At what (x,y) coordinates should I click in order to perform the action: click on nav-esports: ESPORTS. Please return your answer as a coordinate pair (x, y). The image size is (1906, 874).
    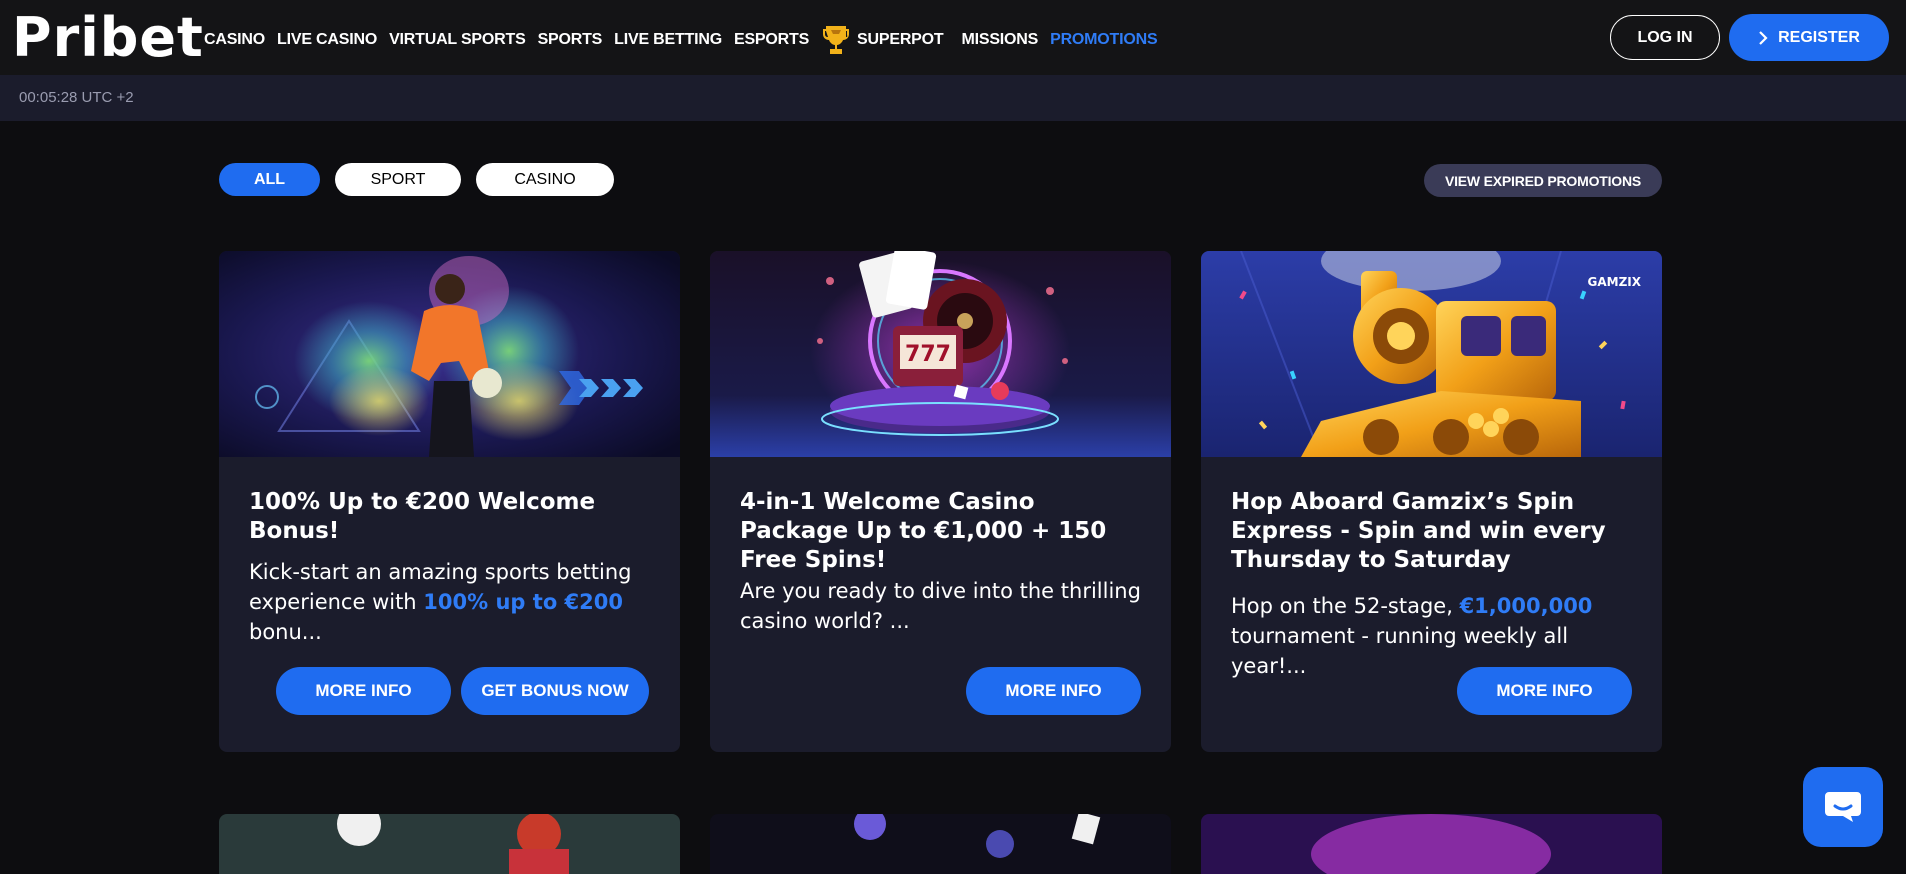
    Looking at the image, I should click on (771, 40).